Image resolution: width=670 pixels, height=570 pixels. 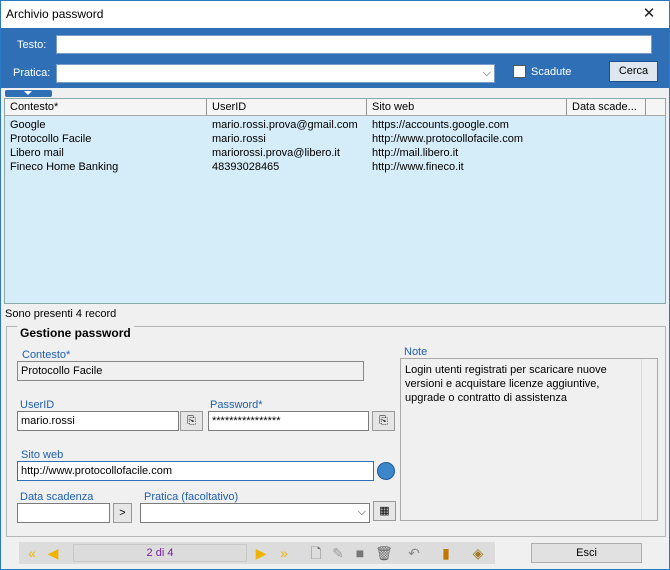 I want to click on password-field: ****************, so click(x=288, y=421).